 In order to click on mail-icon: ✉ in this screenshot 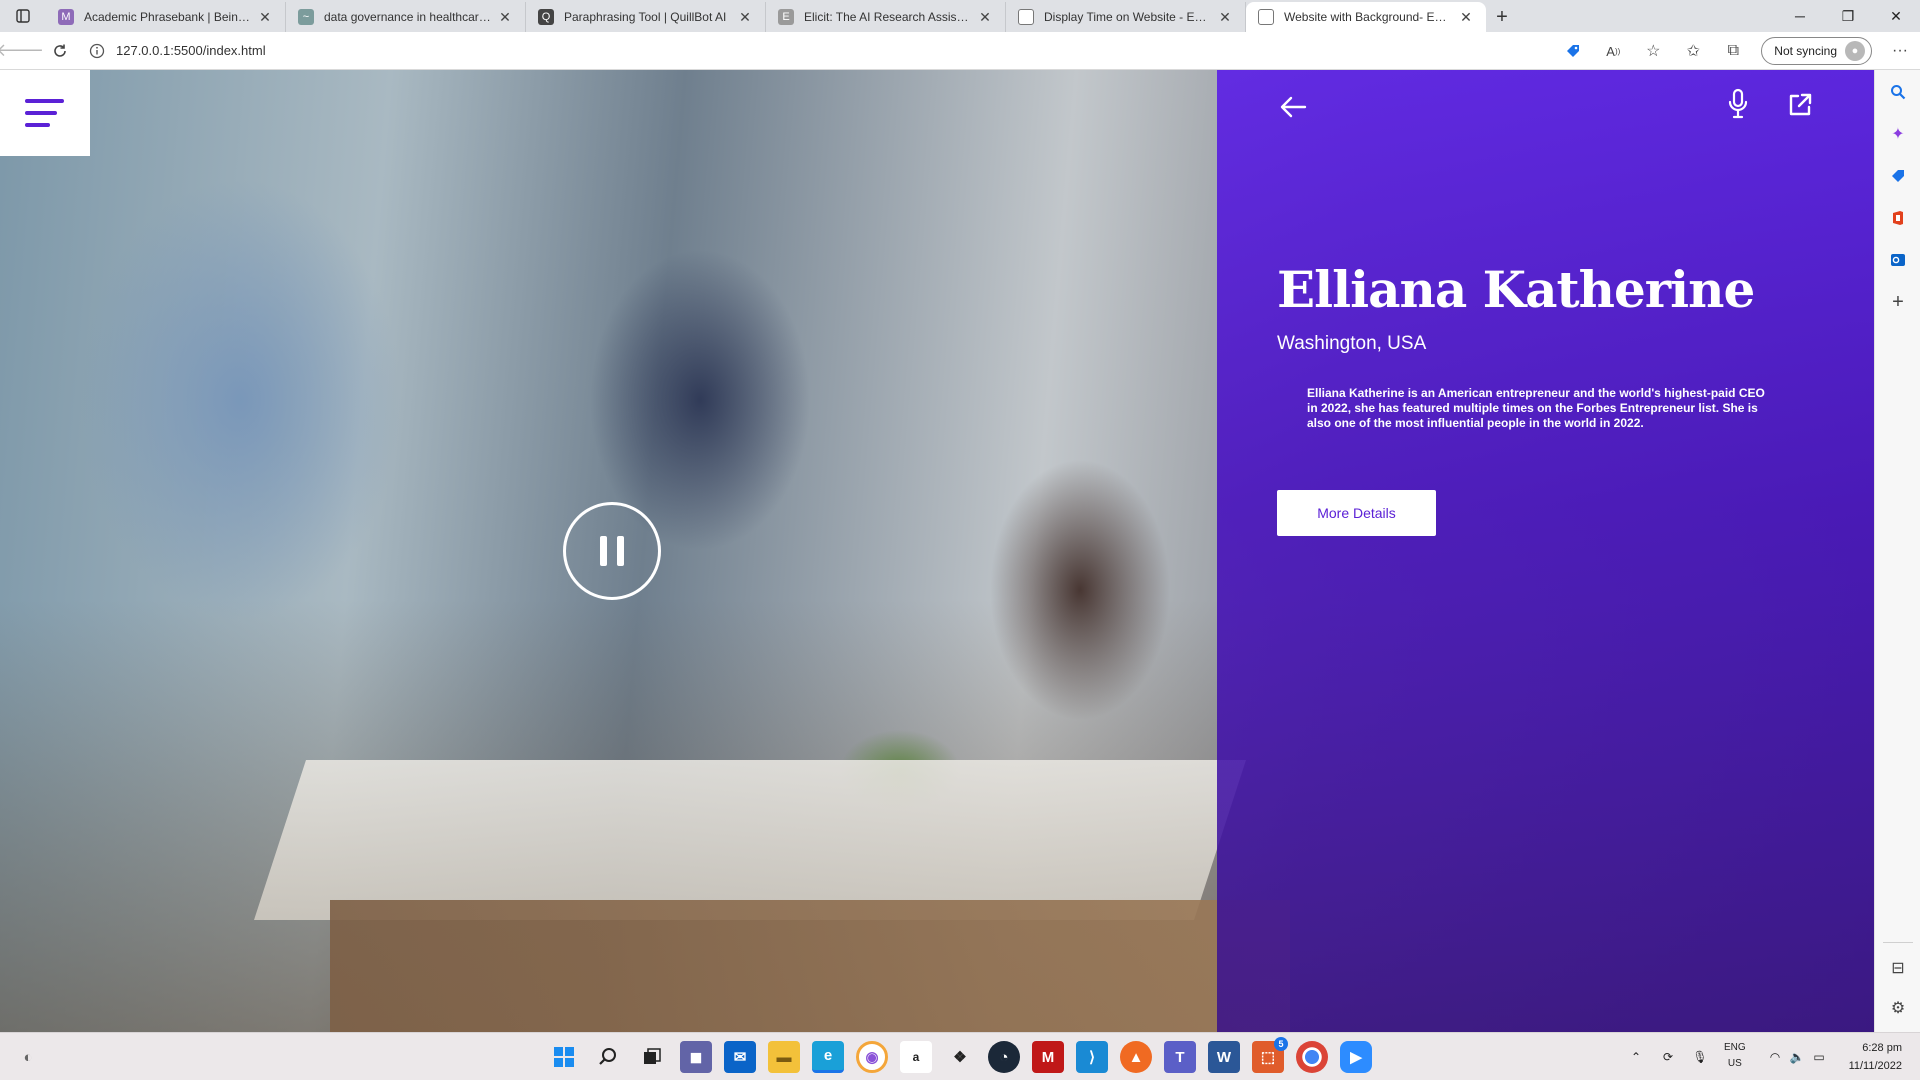, I will do `click(740, 1057)`.